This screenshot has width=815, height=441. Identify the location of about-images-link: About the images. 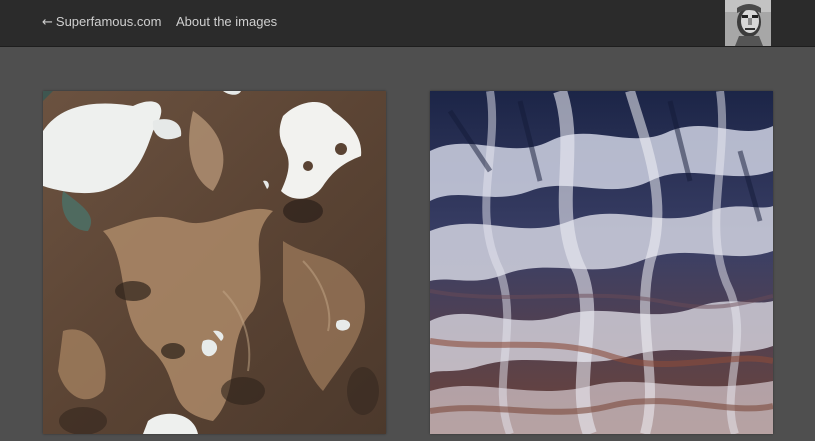
(226, 22).